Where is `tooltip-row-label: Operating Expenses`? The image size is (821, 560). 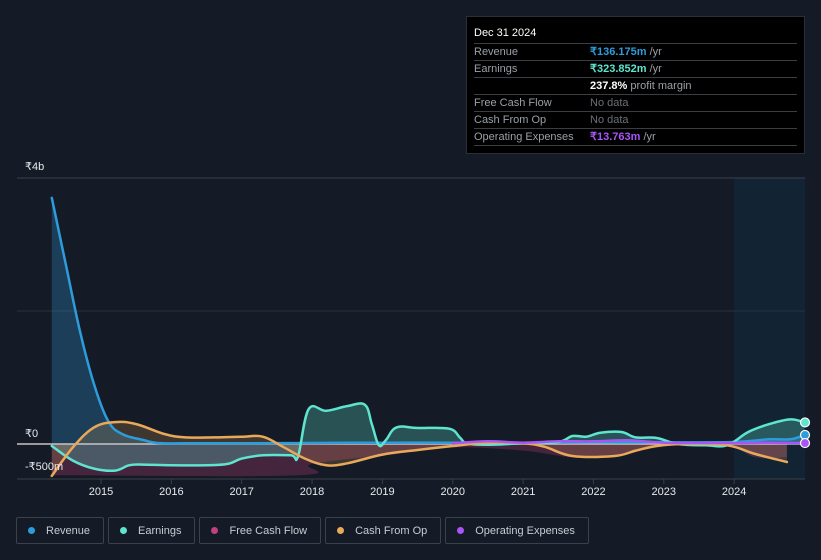 tooltip-row-label: Operating Expenses is located at coordinates (524, 137).